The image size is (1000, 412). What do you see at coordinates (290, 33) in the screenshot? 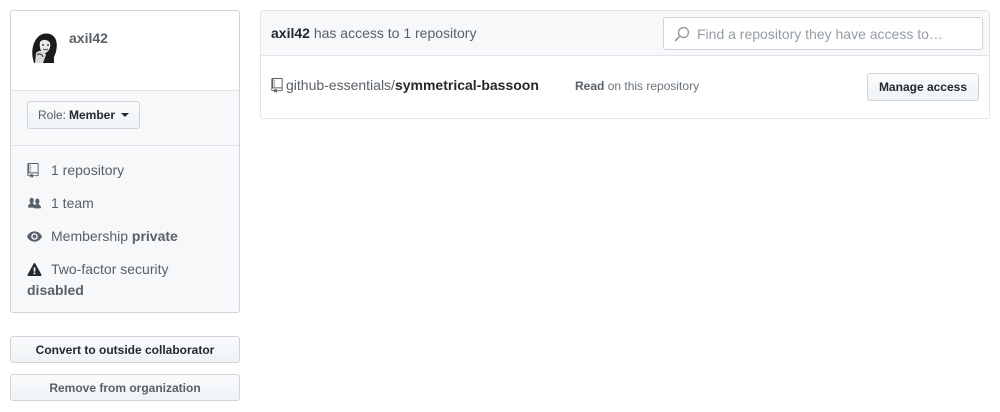
I see `access-username: axil42` at bounding box center [290, 33].